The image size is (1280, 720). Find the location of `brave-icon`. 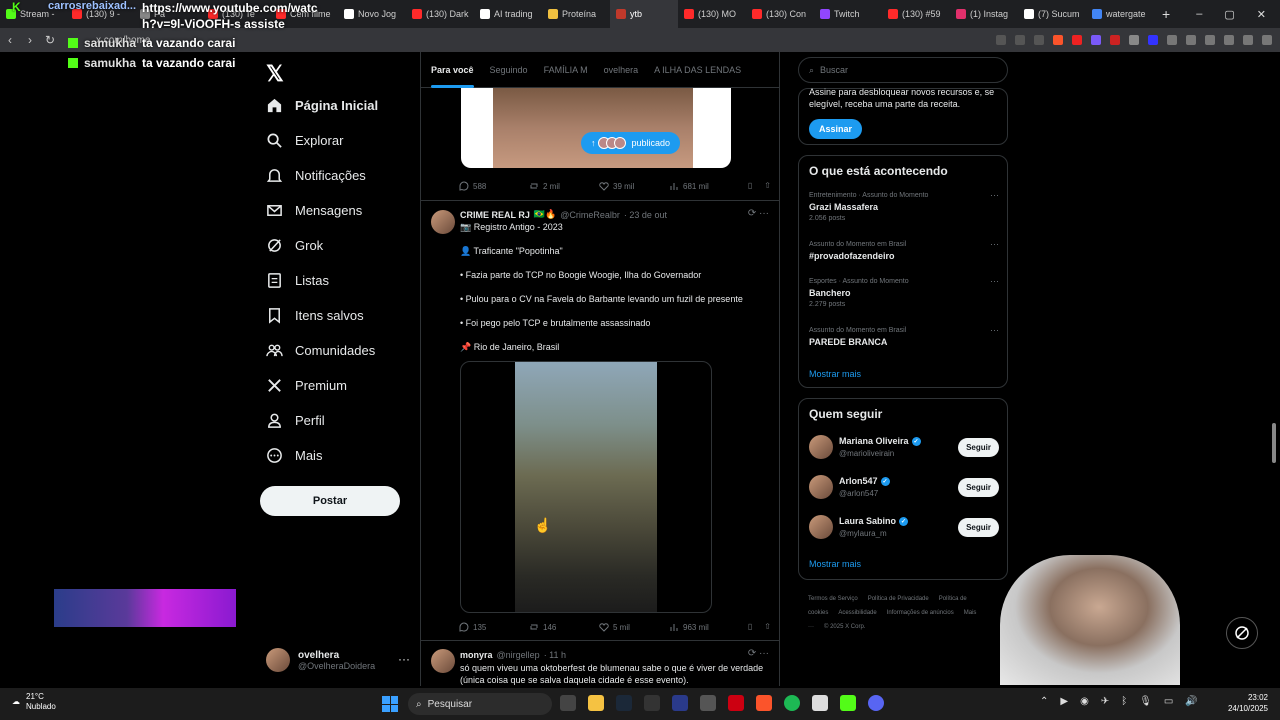

brave-icon is located at coordinates (764, 703).